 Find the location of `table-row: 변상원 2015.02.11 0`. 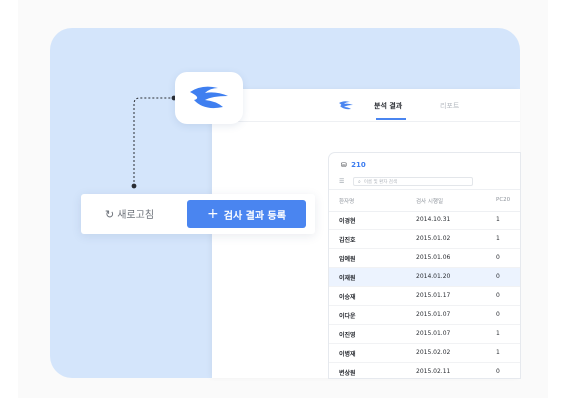

table-row: 변상원 2015.02.11 0 is located at coordinates (424, 370).